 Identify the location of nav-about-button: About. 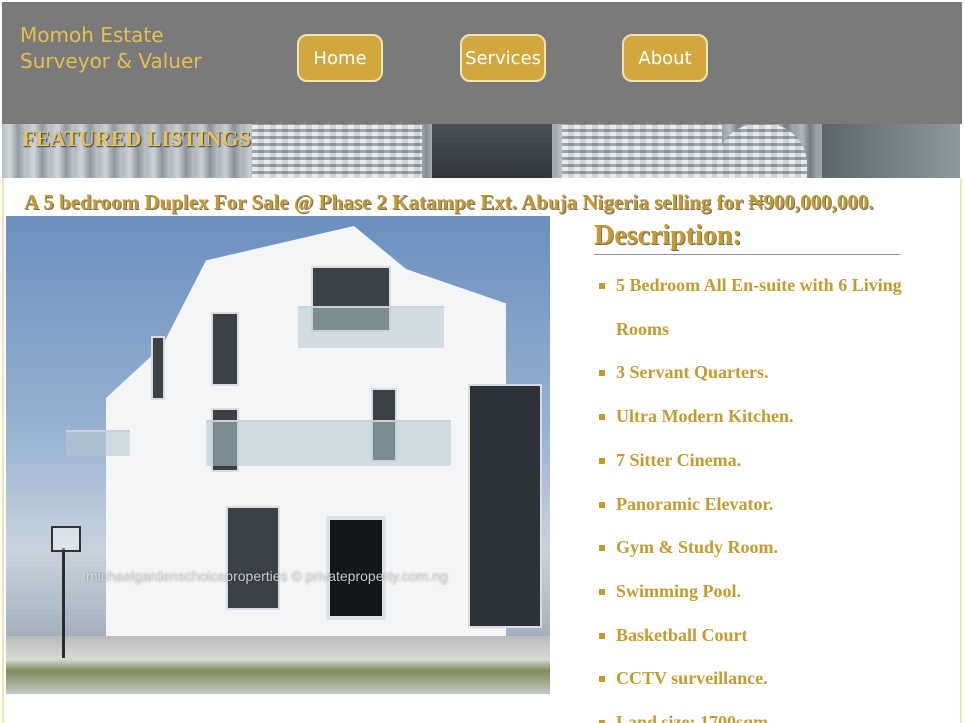
(665, 58).